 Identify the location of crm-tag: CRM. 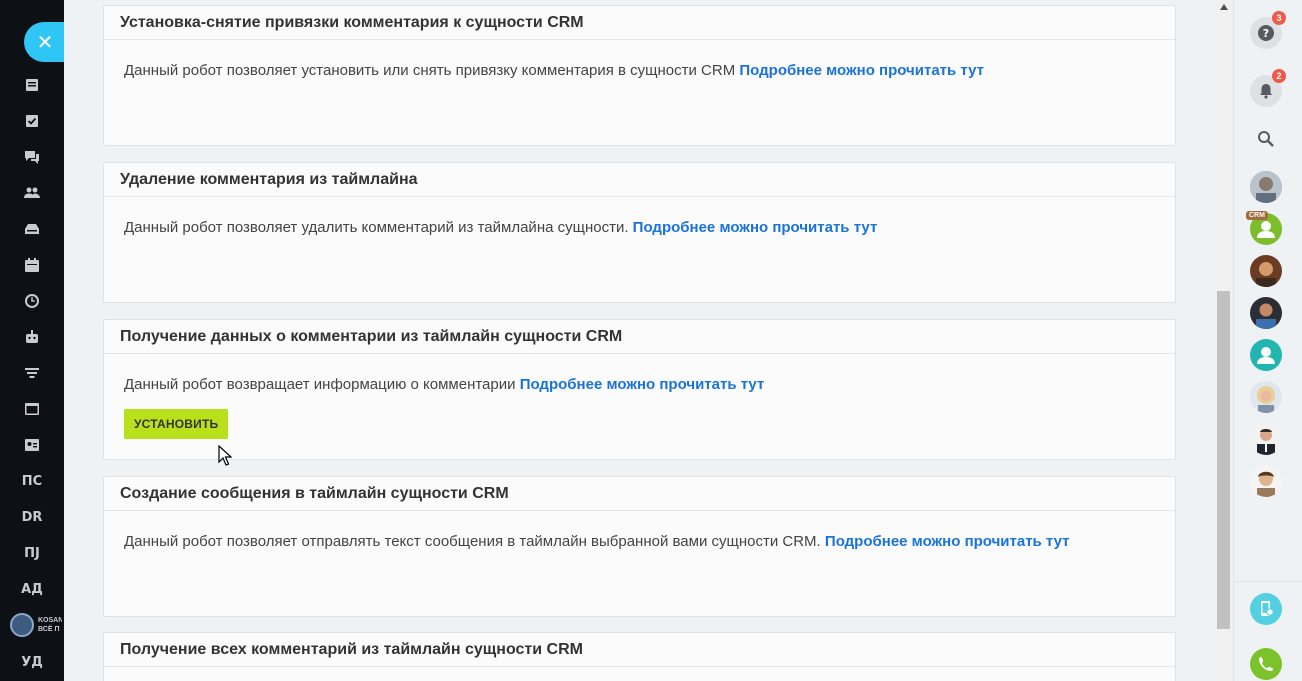
(1257, 215).